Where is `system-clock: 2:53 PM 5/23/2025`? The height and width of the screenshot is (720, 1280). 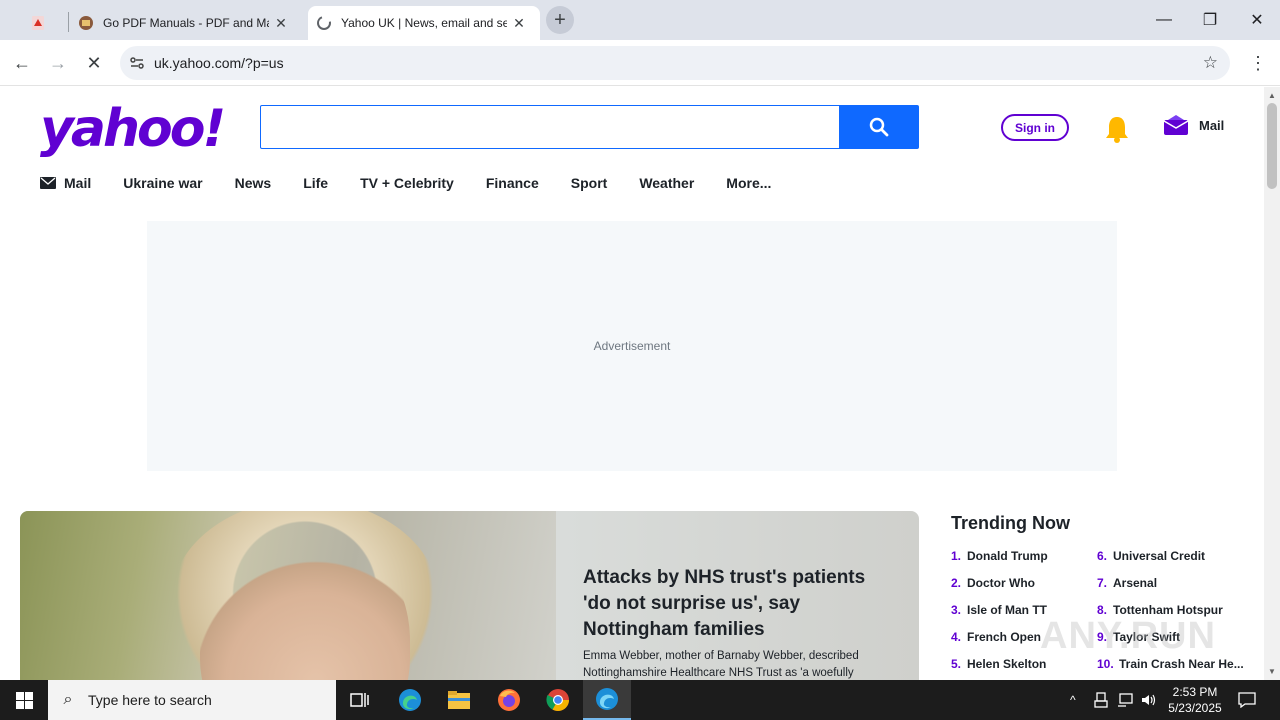
system-clock: 2:53 PM 5/23/2025 is located at coordinates (1195, 700).